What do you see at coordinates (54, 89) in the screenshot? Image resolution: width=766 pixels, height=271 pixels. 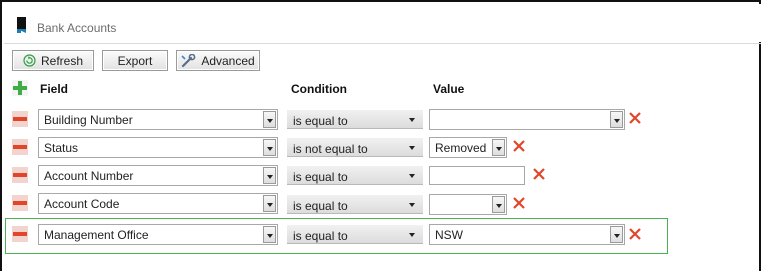 I see `field-column-header: Field` at bounding box center [54, 89].